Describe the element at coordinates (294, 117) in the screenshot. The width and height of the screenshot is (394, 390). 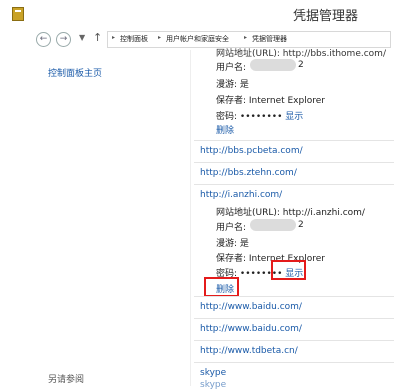
I see `show-password-link: 显示` at that location.